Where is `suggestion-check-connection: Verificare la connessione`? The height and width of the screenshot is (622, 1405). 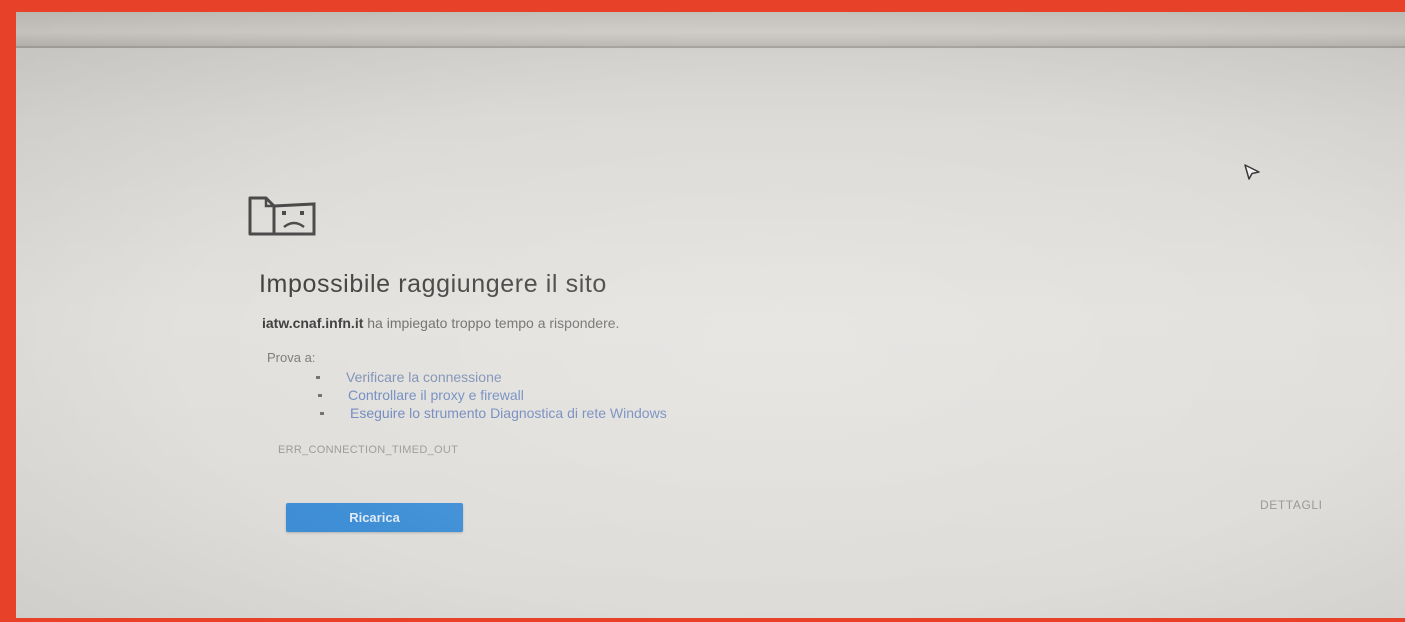 suggestion-check-connection: Verificare la connessione is located at coordinates (485, 377).